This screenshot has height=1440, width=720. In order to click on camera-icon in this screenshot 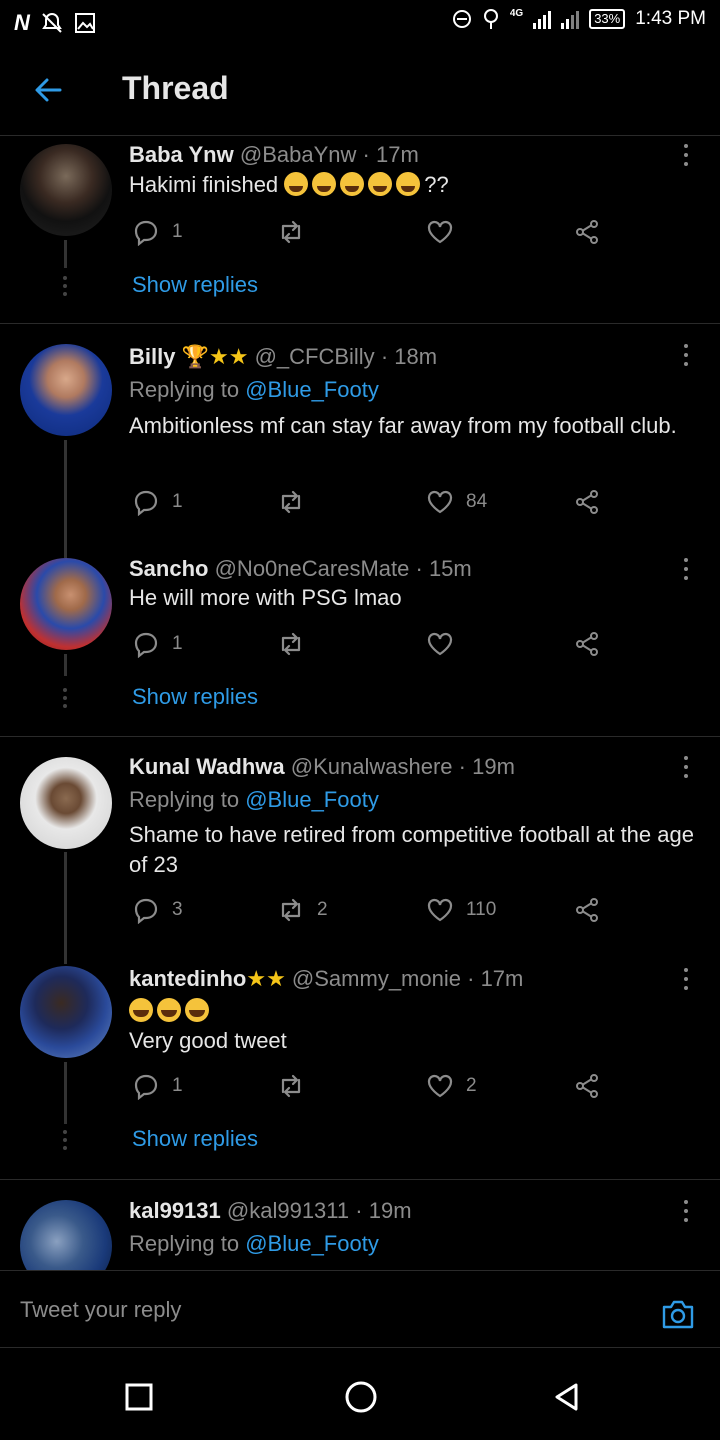, I will do `click(678, 1314)`.